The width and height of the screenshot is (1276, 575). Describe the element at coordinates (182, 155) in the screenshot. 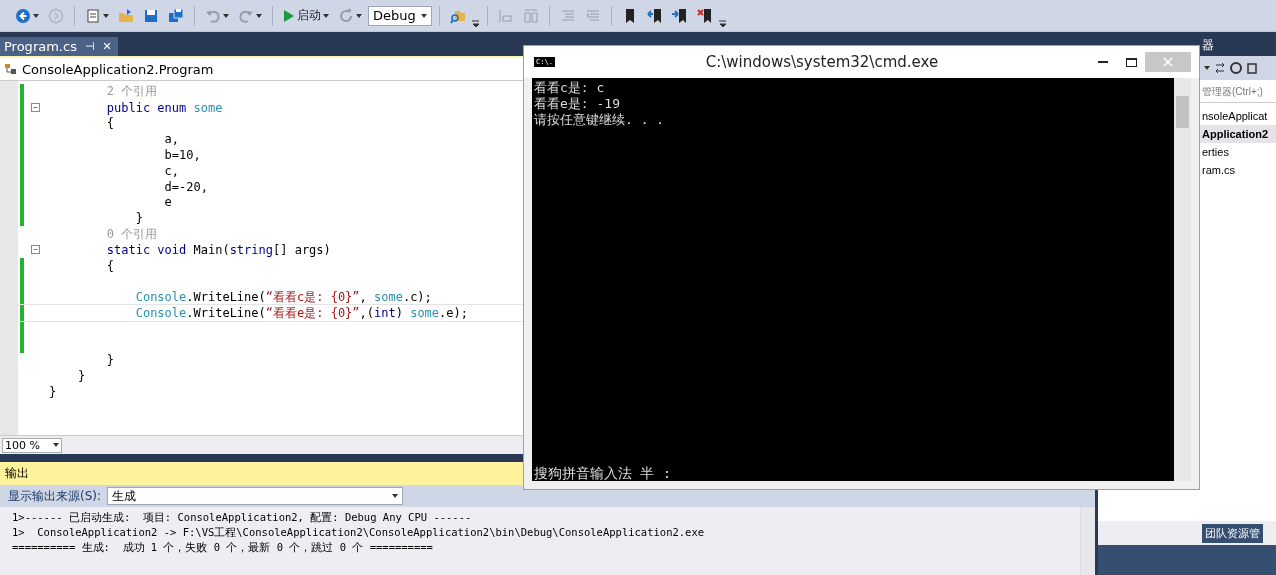

I see `code-line: b=10,` at that location.